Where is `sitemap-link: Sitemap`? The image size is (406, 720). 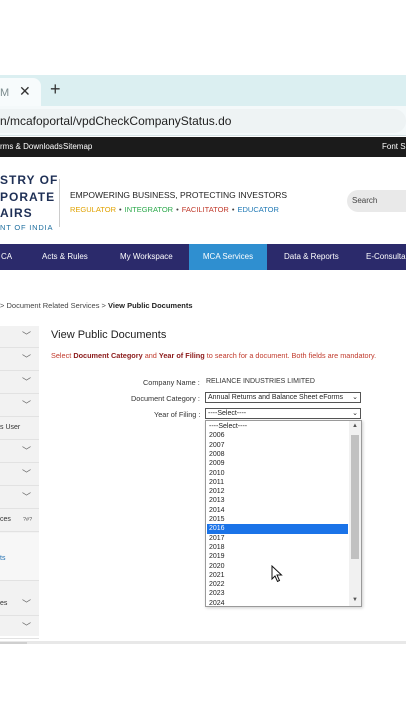
sitemap-link: Sitemap is located at coordinates (77, 146).